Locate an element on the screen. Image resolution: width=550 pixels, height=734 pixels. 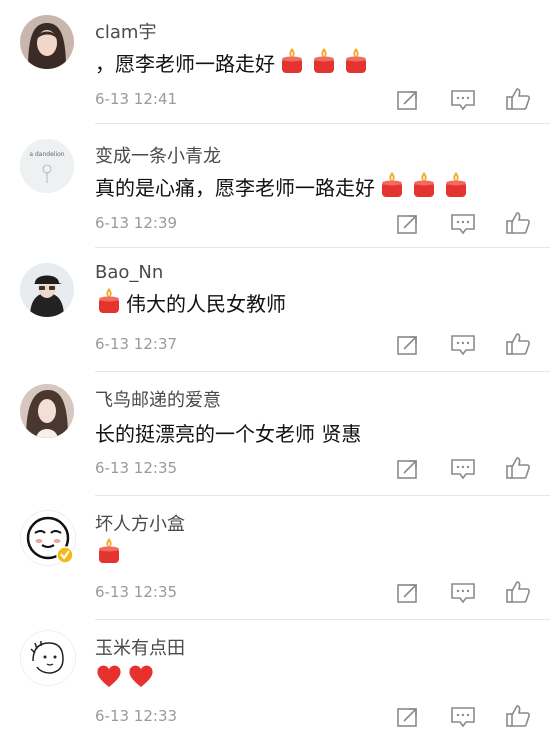
comment-text: ，愿李老师一路走好 is located at coordinates (232, 62).